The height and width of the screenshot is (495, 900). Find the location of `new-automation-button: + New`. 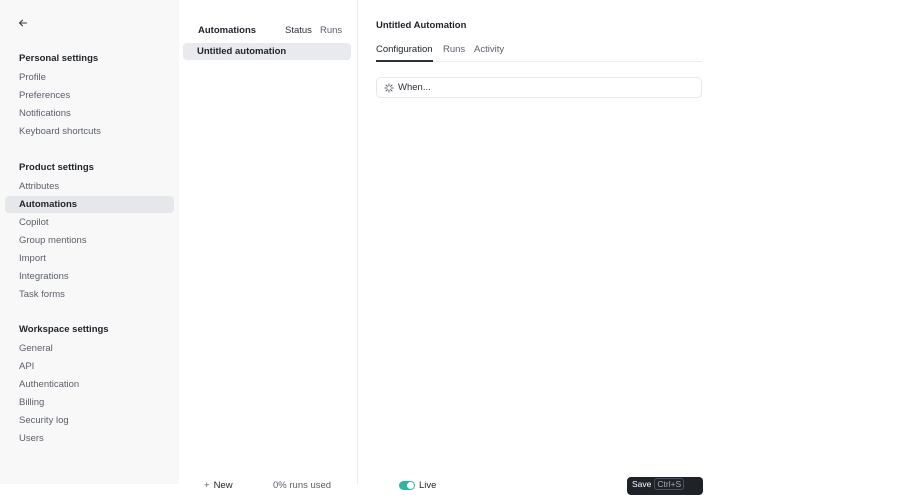

new-automation-button: + New is located at coordinates (218, 486).